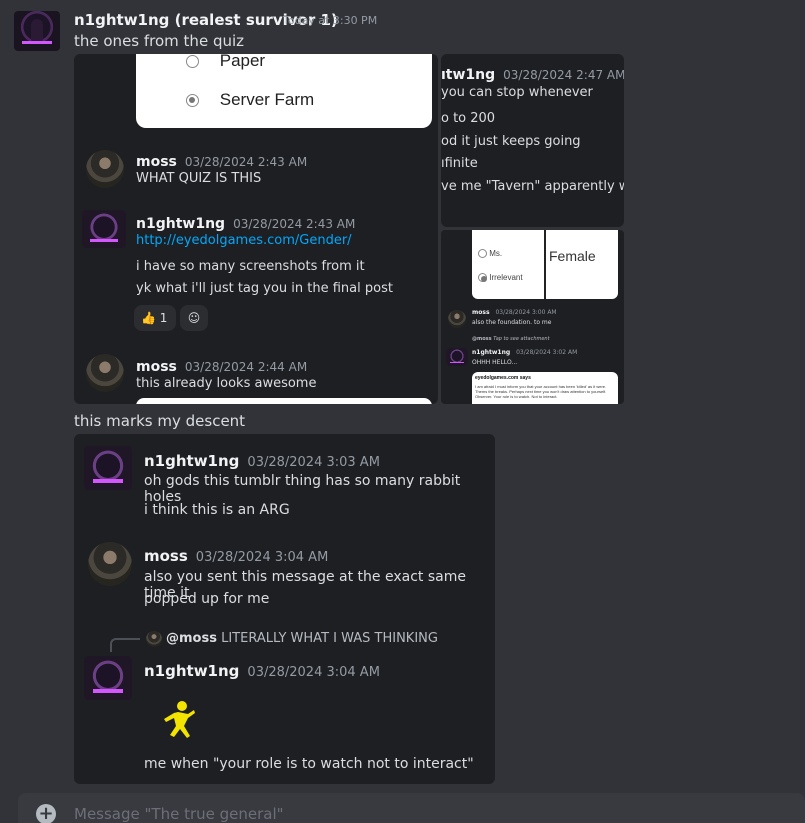  Describe the element at coordinates (532, 186) in the screenshot. I see `inner-message: ve me "Tavern" apparently what` at that location.